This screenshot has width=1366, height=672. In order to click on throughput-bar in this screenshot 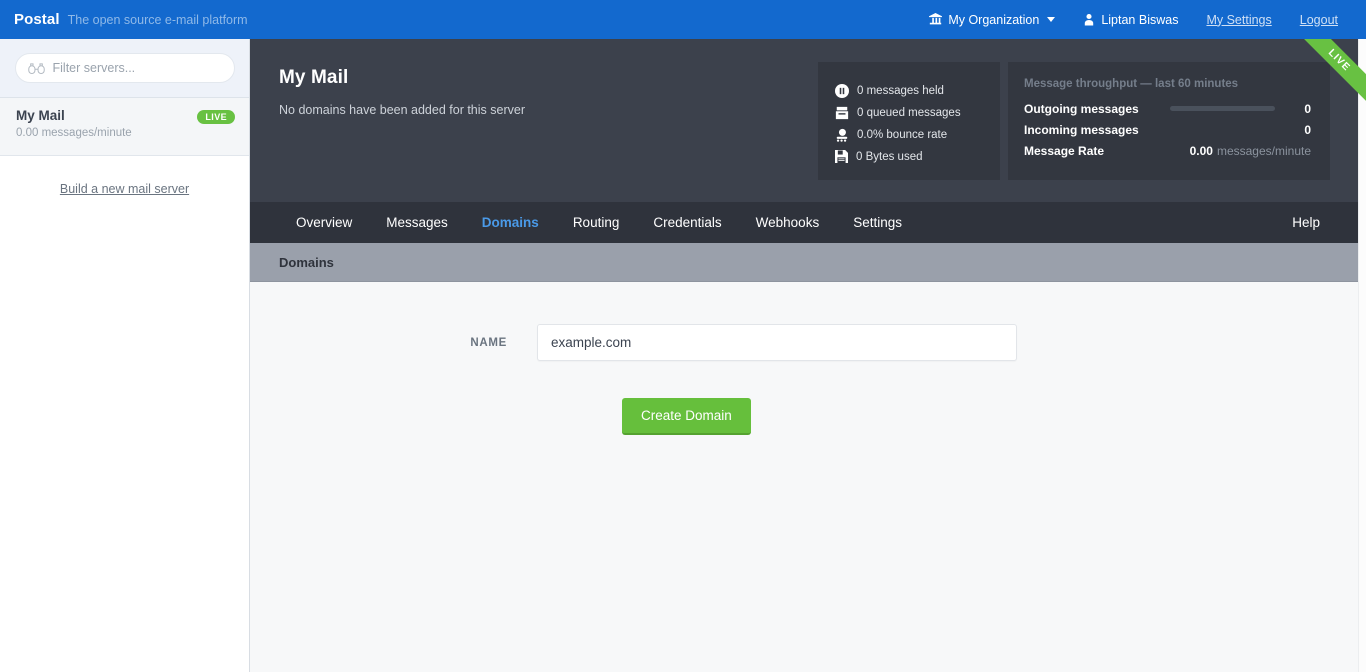, I will do `click(1222, 108)`.